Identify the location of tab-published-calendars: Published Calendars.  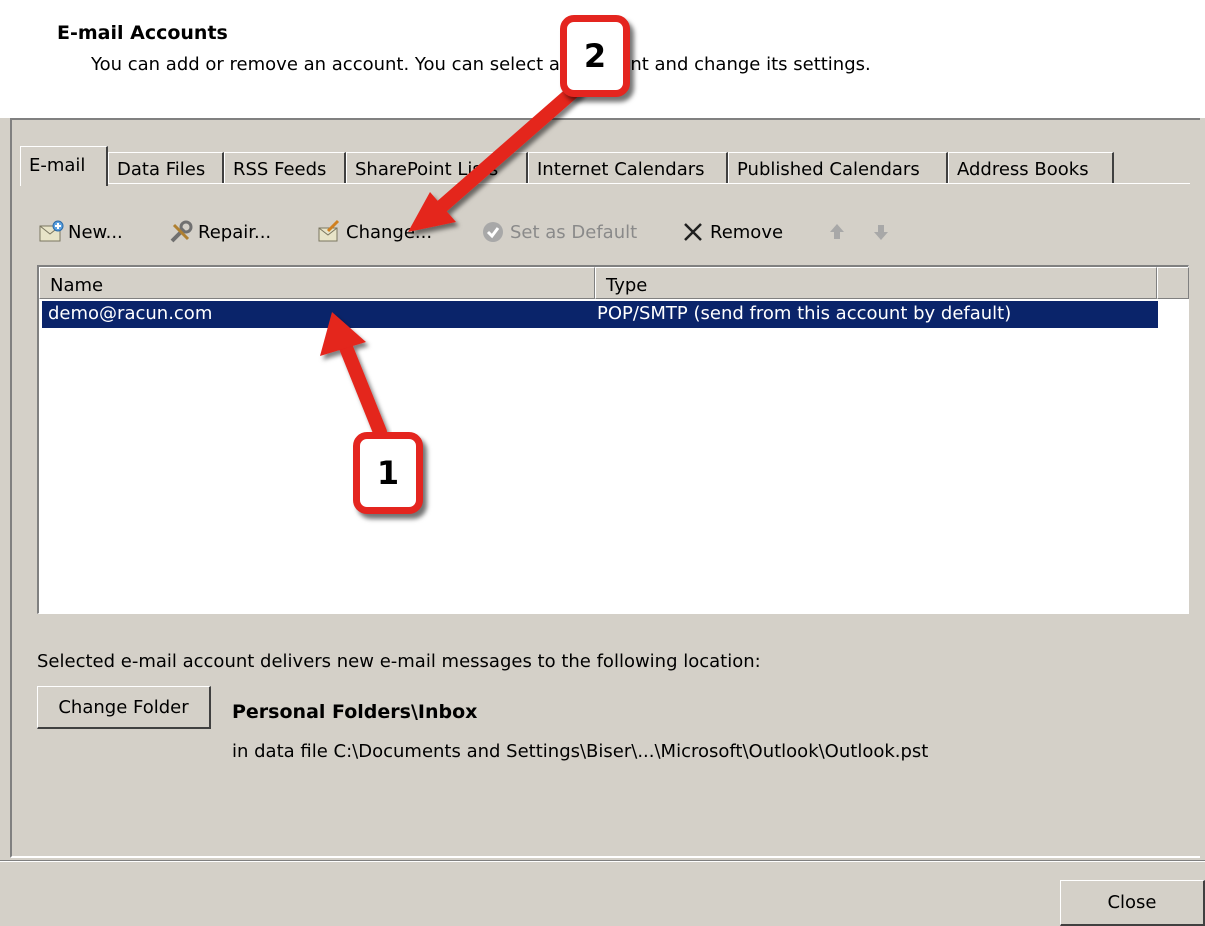
(838, 167).